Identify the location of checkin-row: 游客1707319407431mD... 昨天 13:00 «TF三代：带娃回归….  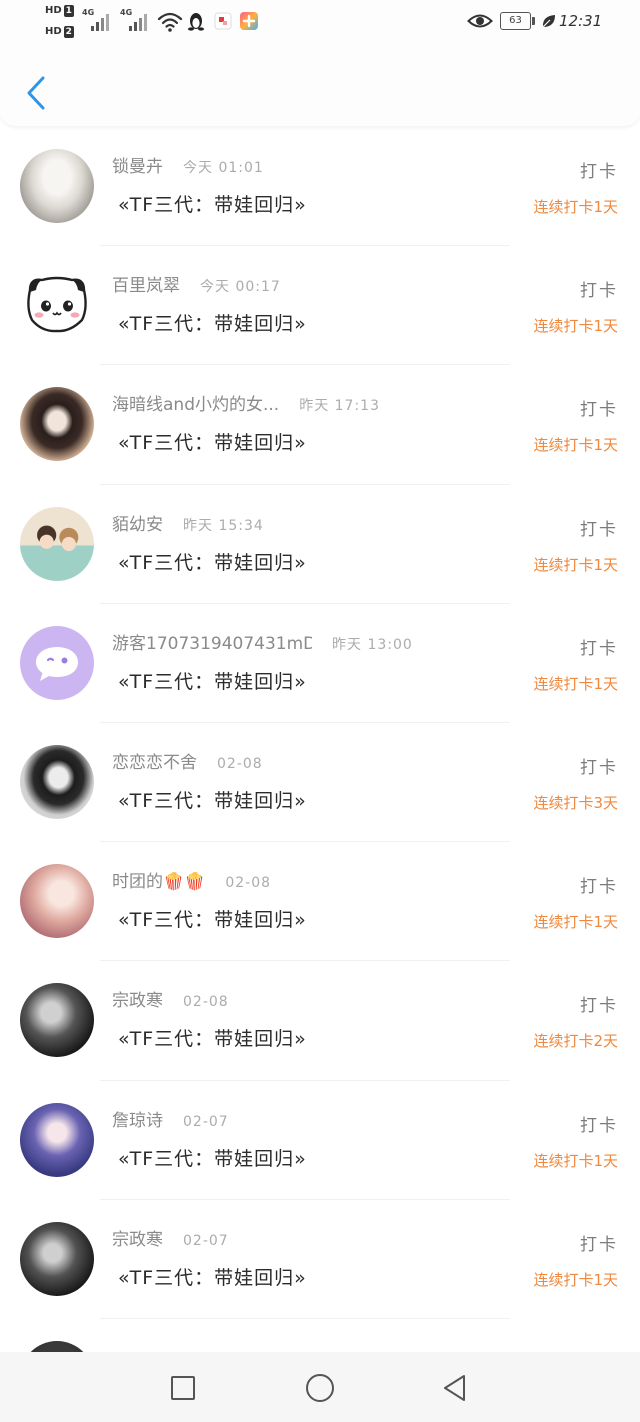
(320, 663).